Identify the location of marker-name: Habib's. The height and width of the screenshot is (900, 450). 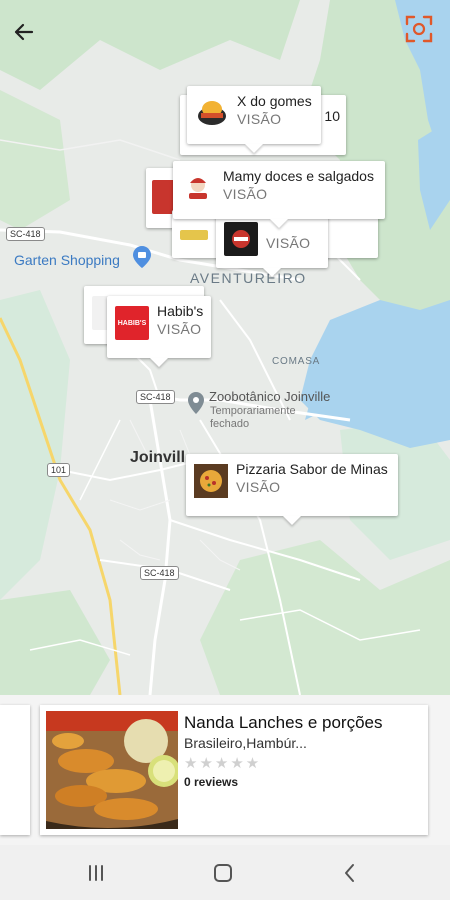
(180, 311).